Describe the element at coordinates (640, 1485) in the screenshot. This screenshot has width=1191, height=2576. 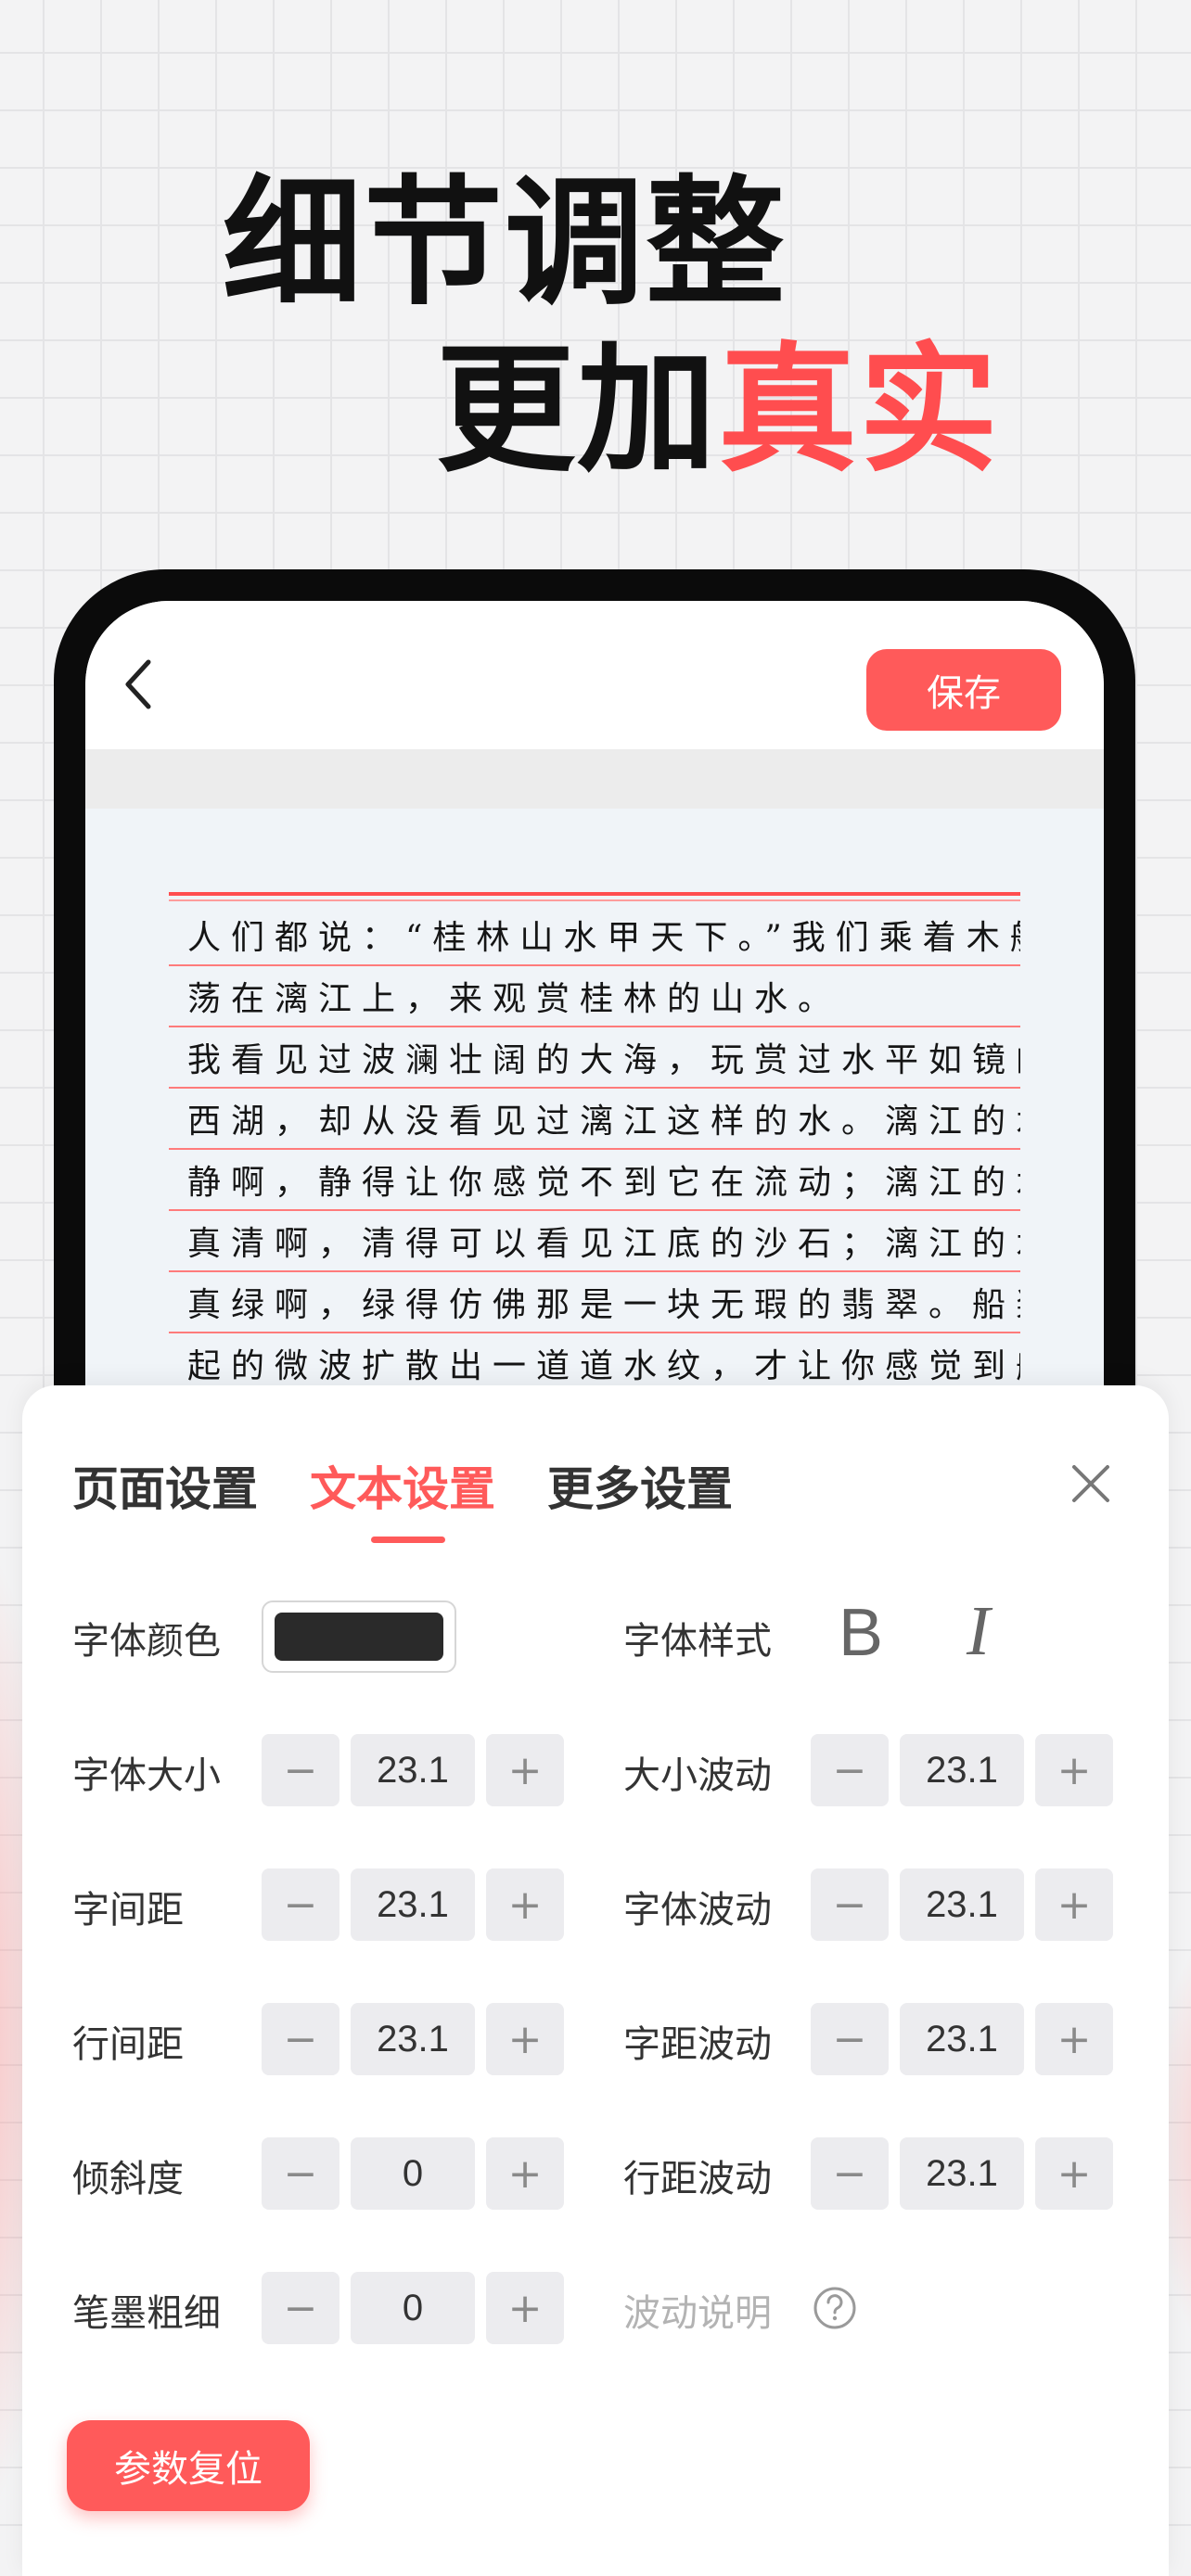
I see `tab-more-settings: 更多设置` at that location.